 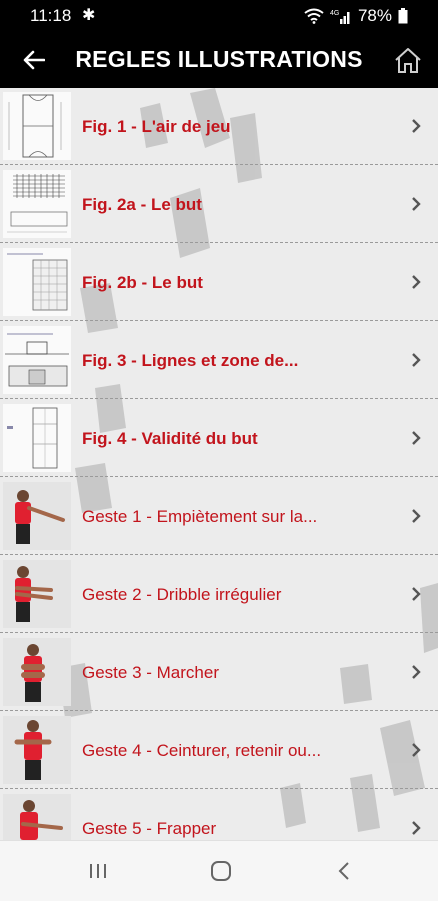 I want to click on nav-back-icon, so click(x=343, y=871).